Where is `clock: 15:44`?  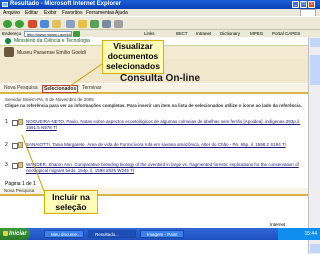 clock: 15:44 is located at coordinates (299, 234).